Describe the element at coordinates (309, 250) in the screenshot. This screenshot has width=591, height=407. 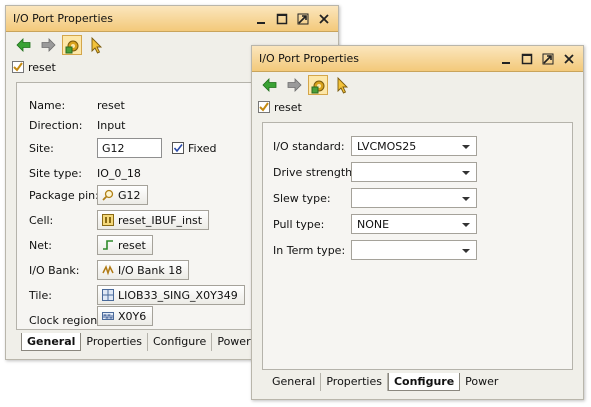
I see `in-term-type-label: In Term type:` at that location.